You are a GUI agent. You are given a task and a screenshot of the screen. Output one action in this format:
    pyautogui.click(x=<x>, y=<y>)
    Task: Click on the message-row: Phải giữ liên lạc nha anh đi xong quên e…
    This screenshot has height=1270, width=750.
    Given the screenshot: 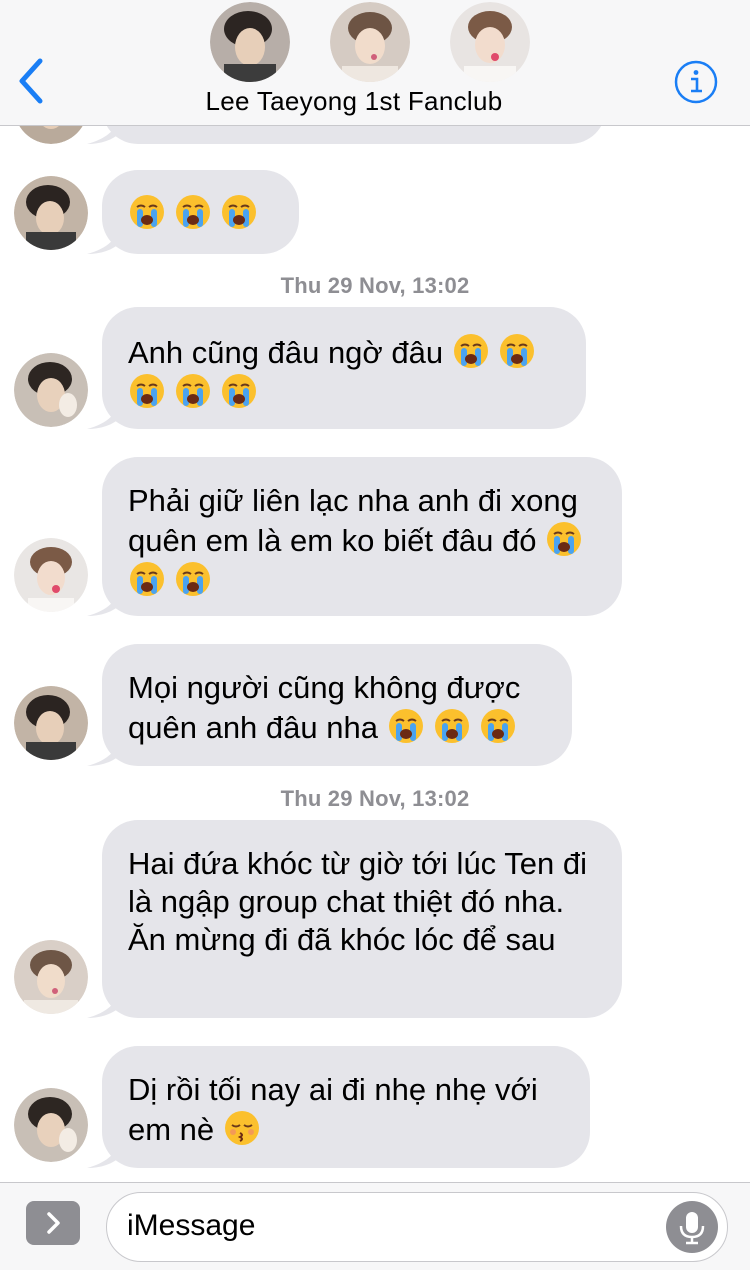 What is the action you would take?
    pyautogui.click(x=375, y=536)
    